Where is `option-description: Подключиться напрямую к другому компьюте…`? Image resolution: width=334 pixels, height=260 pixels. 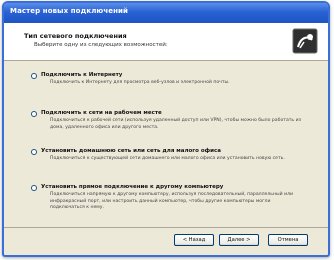 option-description: Подключиться напрямую к другому компьюте… is located at coordinates (171, 201).